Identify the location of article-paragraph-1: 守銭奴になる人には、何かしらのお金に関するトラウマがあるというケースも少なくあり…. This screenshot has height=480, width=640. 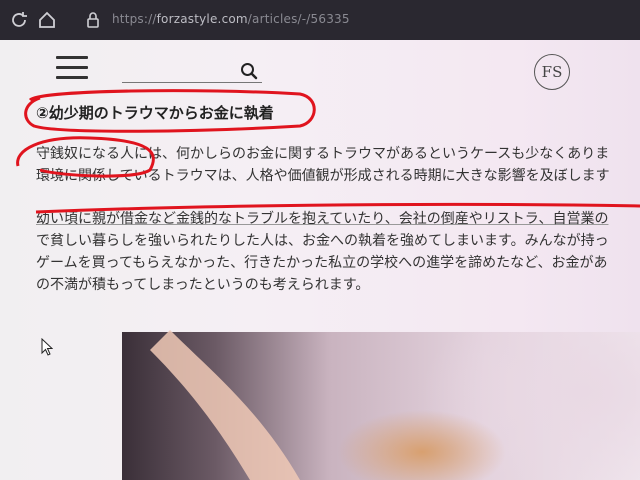
(338, 165).